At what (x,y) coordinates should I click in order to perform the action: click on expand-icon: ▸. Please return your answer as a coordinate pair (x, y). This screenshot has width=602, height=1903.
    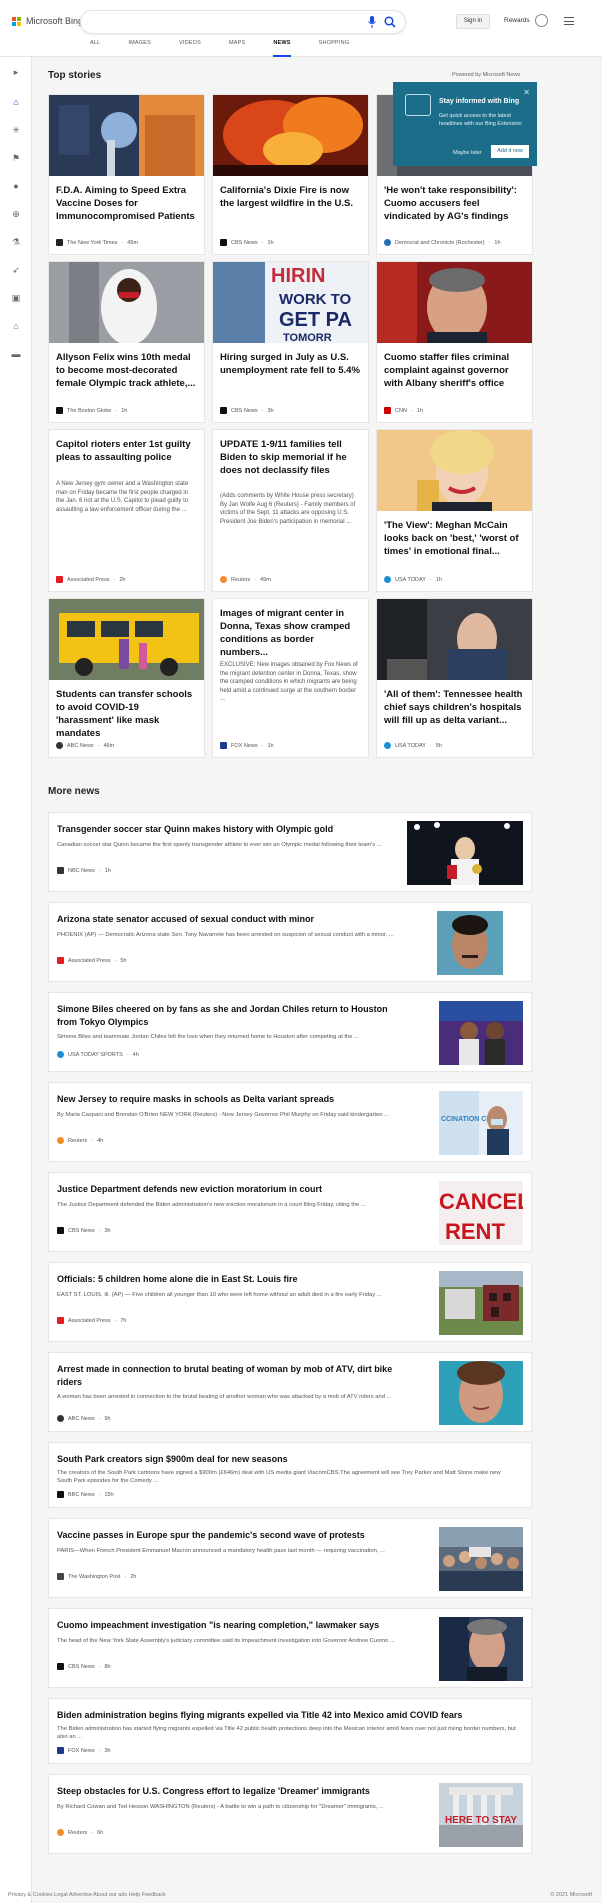
    Looking at the image, I should click on (16, 72).